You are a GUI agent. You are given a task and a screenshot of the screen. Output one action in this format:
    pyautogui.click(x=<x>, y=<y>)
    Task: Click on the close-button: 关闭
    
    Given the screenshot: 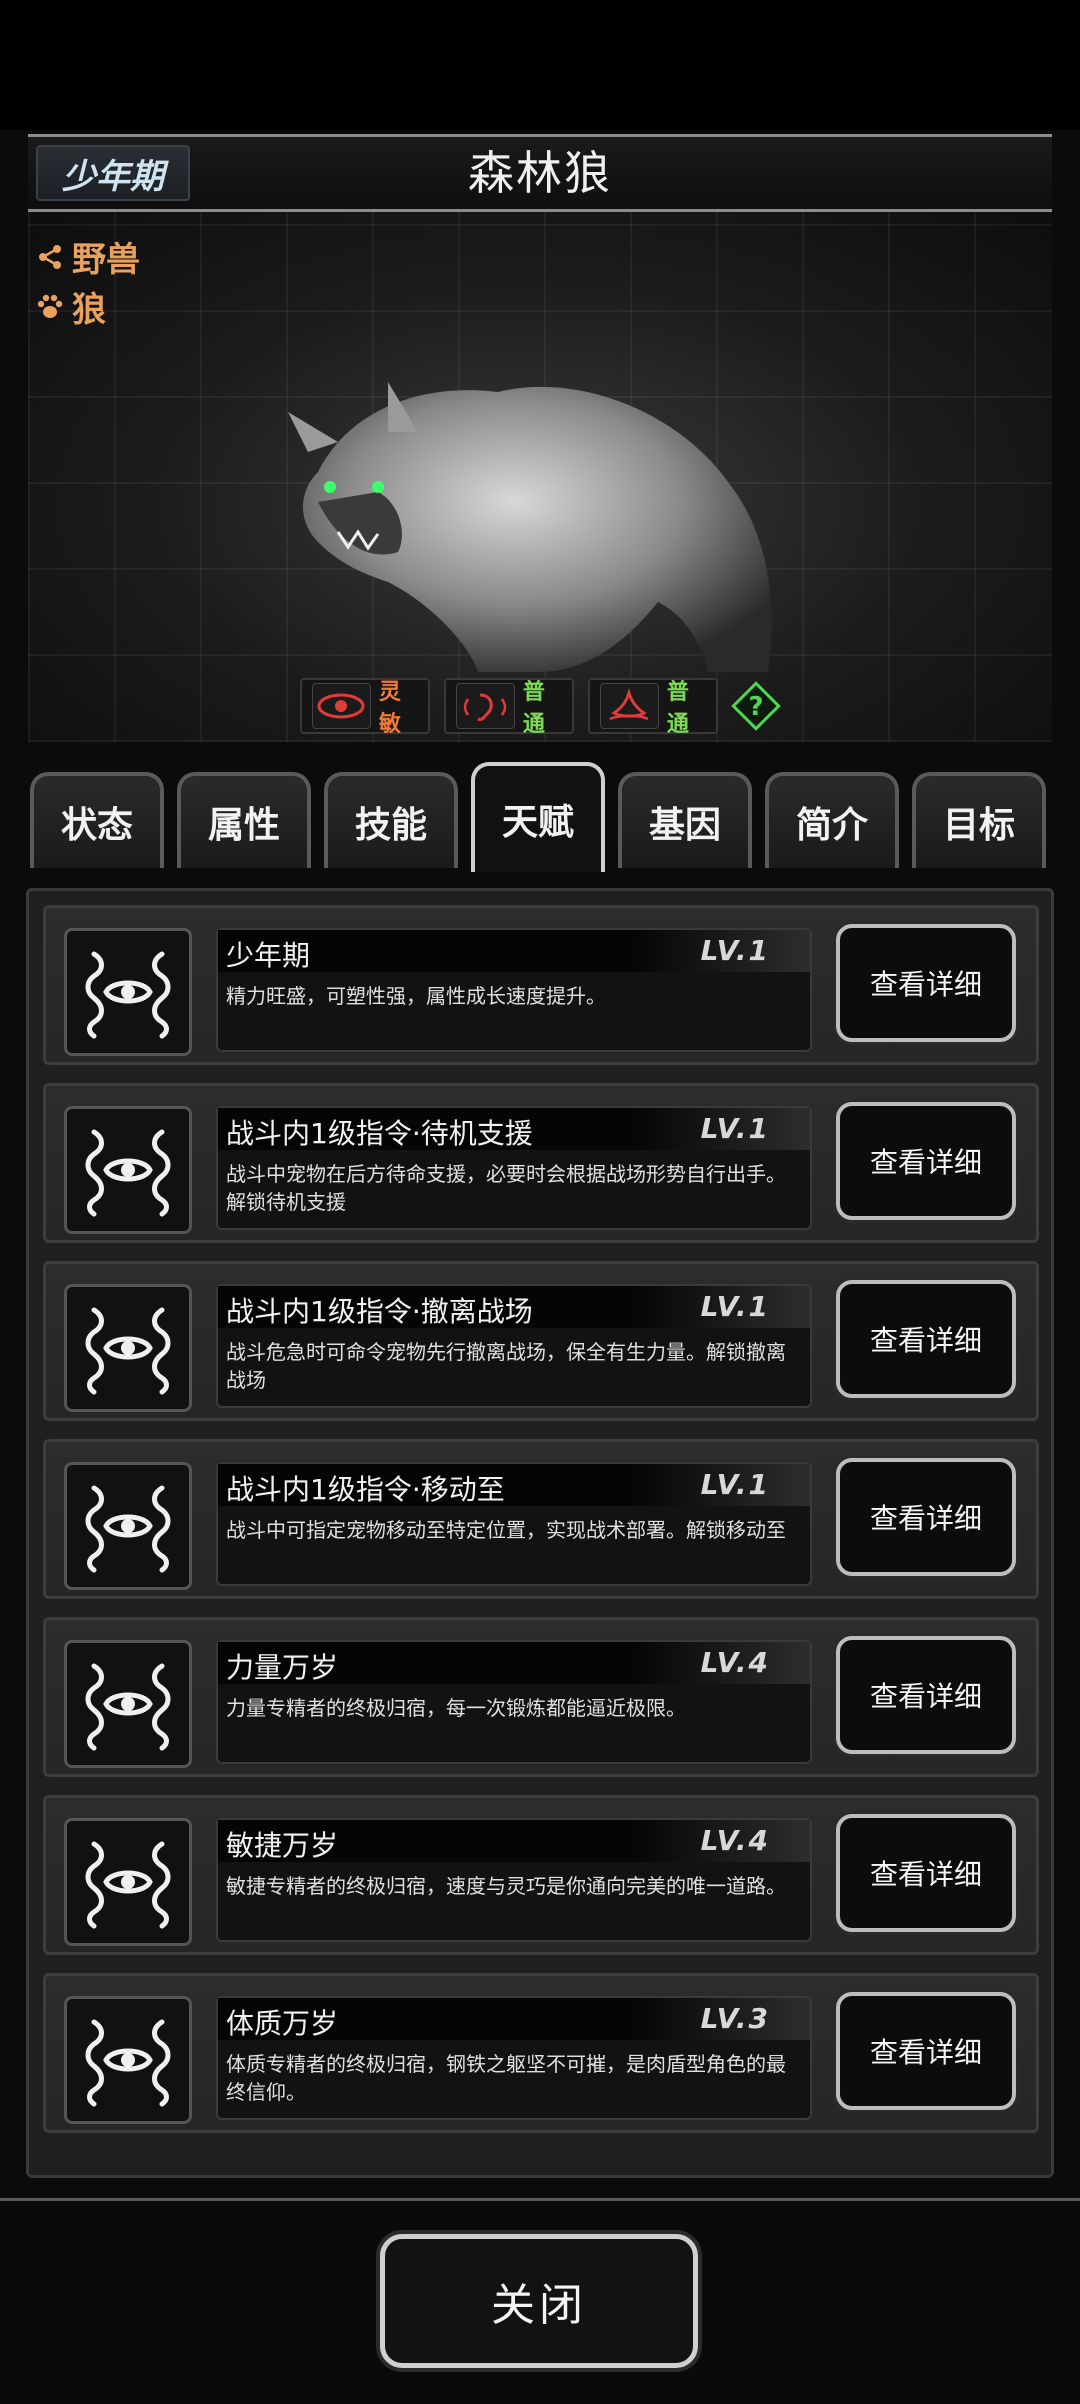 What is the action you would take?
    pyautogui.click(x=539, y=2301)
    